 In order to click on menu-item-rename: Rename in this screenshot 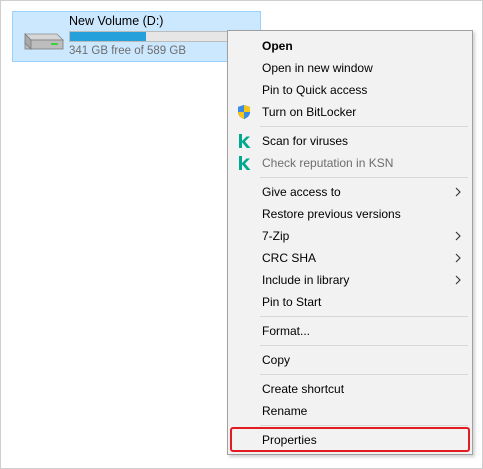, I will do `click(350, 411)`.